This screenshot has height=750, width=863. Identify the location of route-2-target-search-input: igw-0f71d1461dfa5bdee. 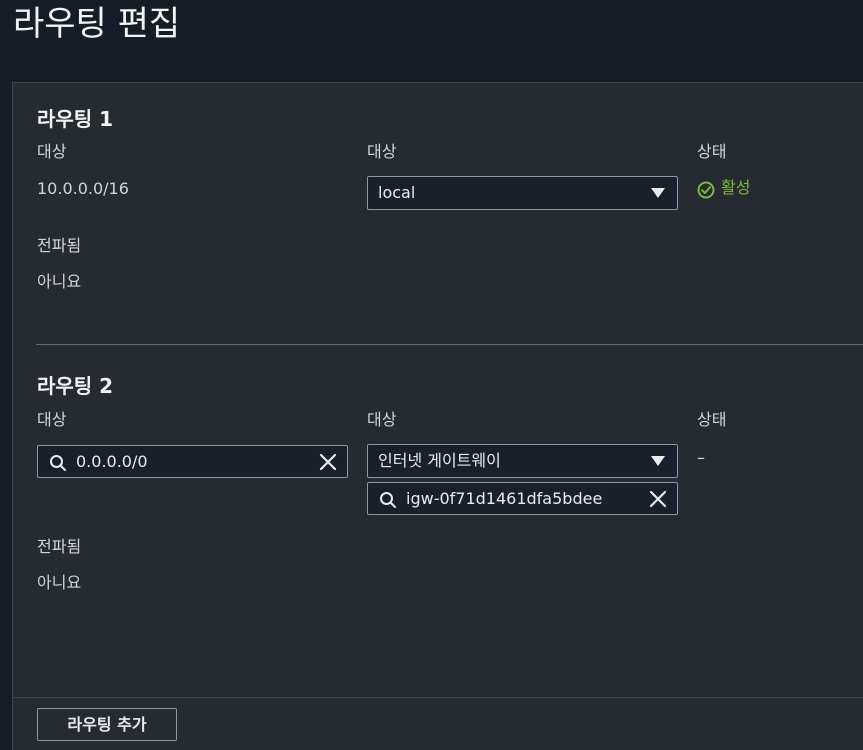
(522, 498).